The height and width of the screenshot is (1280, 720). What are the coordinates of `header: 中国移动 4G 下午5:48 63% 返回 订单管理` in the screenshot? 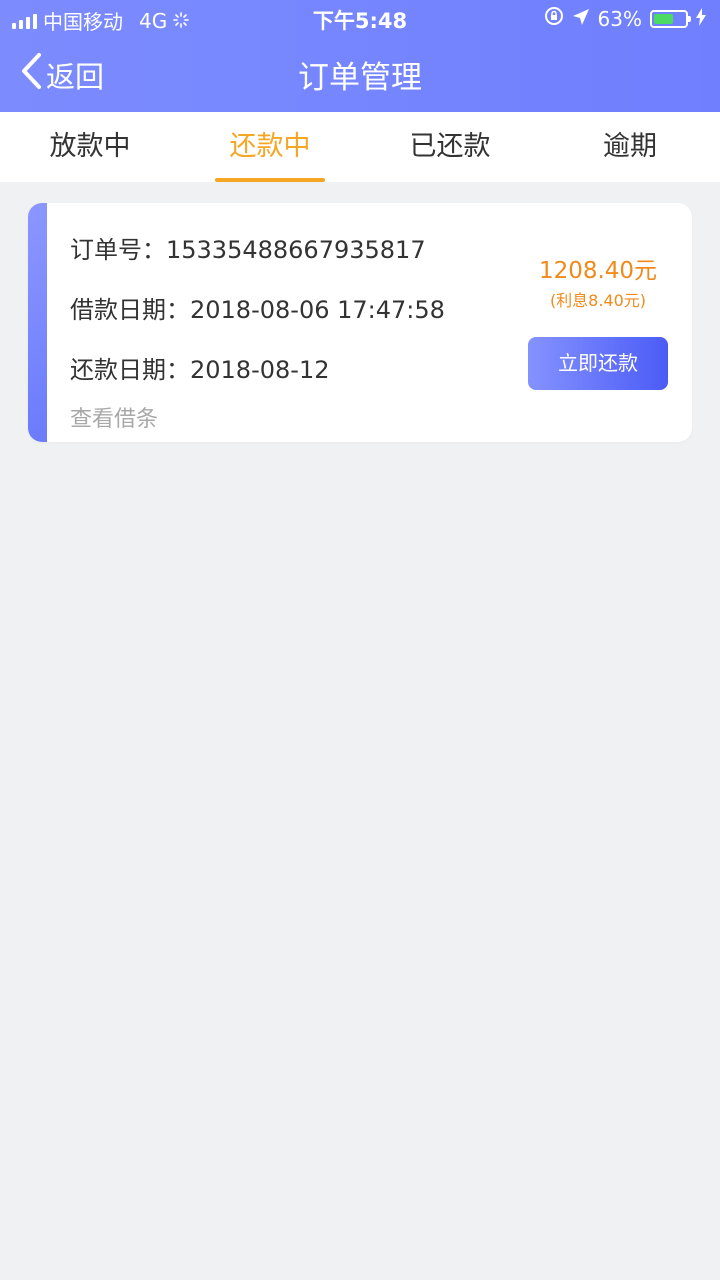 It's located at (360, 56).